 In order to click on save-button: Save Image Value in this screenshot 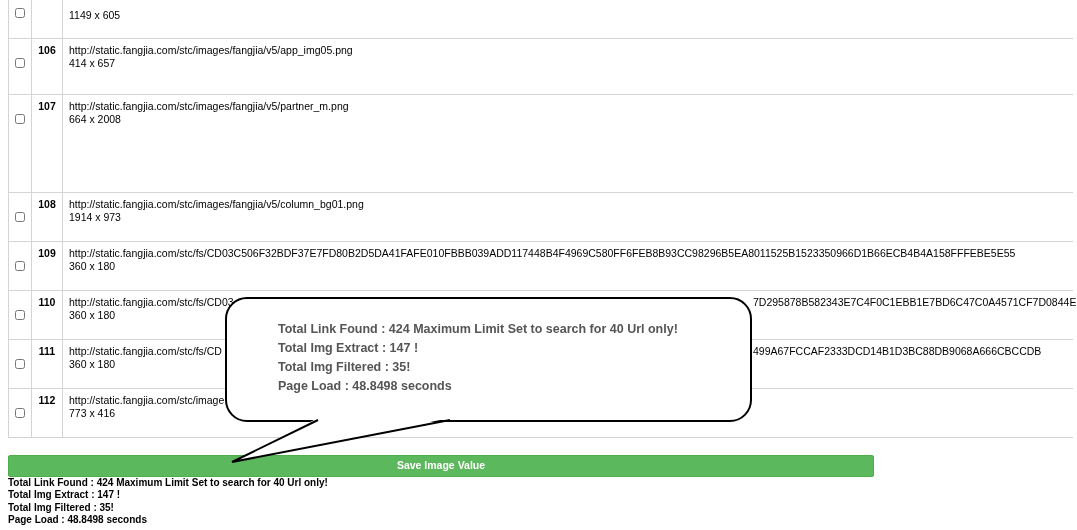, I will do `click(441, 465)`.